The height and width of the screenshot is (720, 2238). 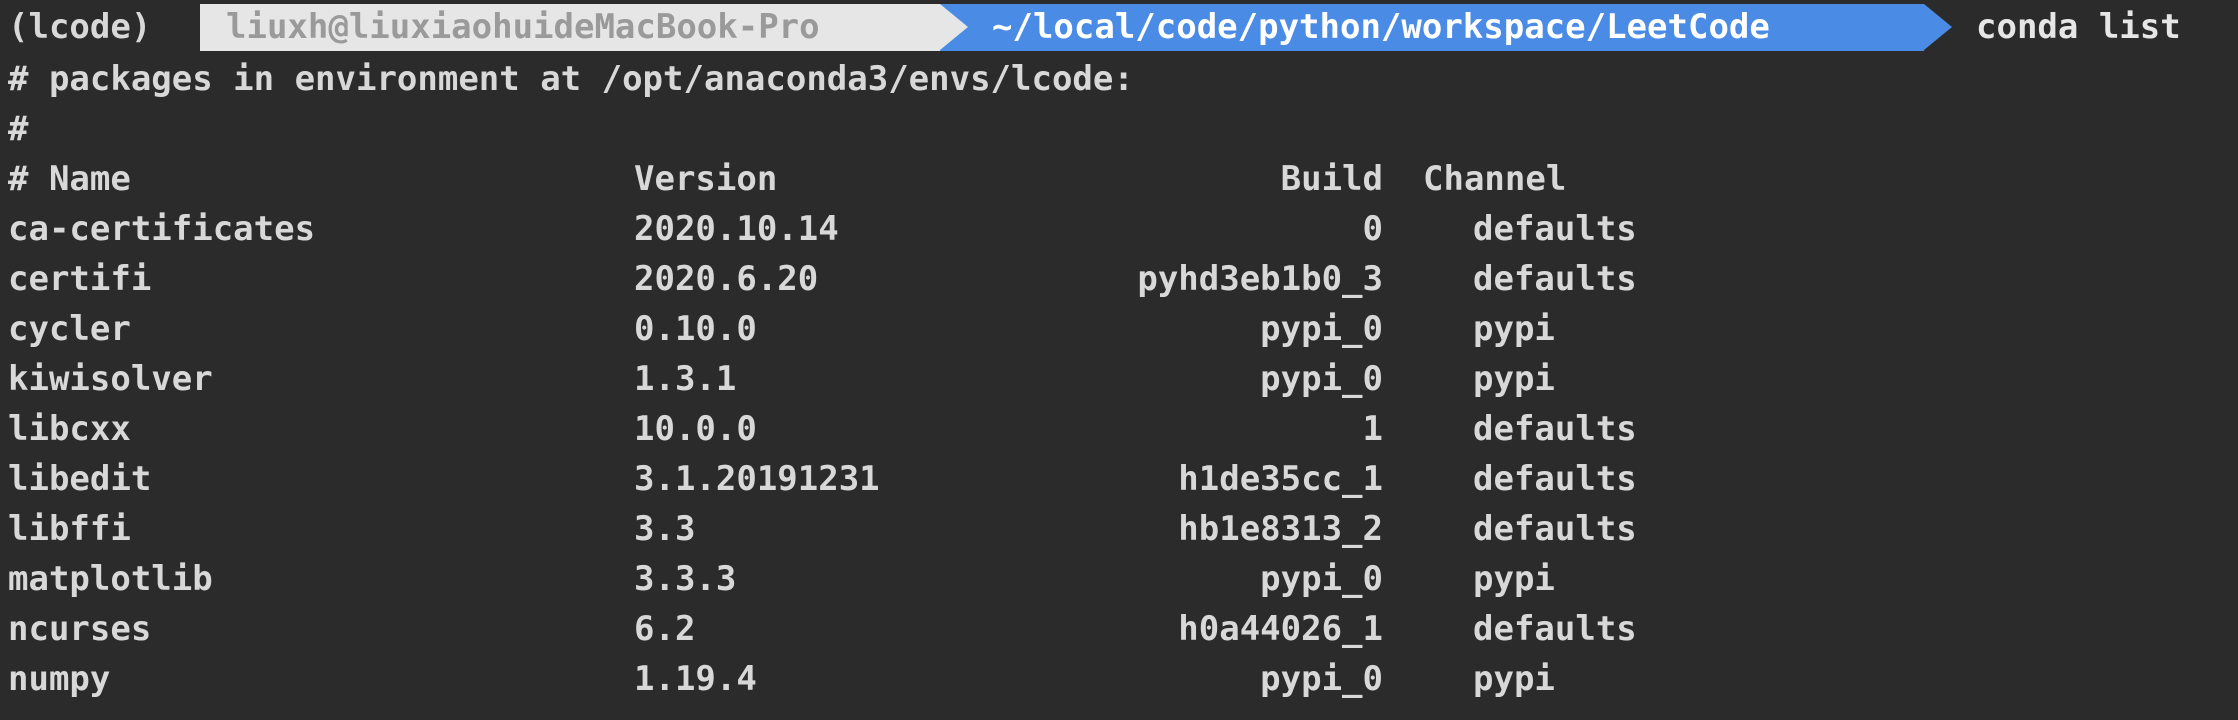 I want to click on package-build: 1, so click(x=1372, y=429).